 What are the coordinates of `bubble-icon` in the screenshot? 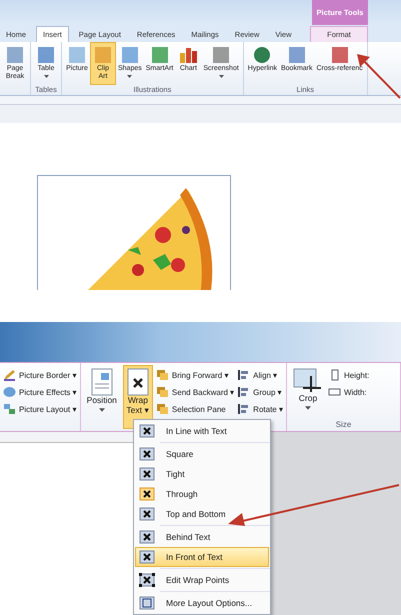 It's located at (9, 392).